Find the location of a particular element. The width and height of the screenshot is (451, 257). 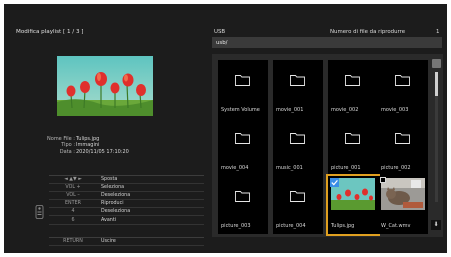

preview-image is located at coordinates (105, 86).